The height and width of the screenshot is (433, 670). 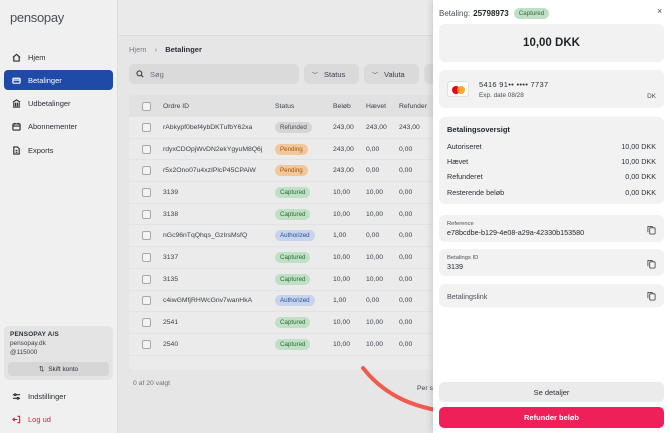 I want to click on breadcrumb: Hjem › Betalinger, so click(x=165, y=49).